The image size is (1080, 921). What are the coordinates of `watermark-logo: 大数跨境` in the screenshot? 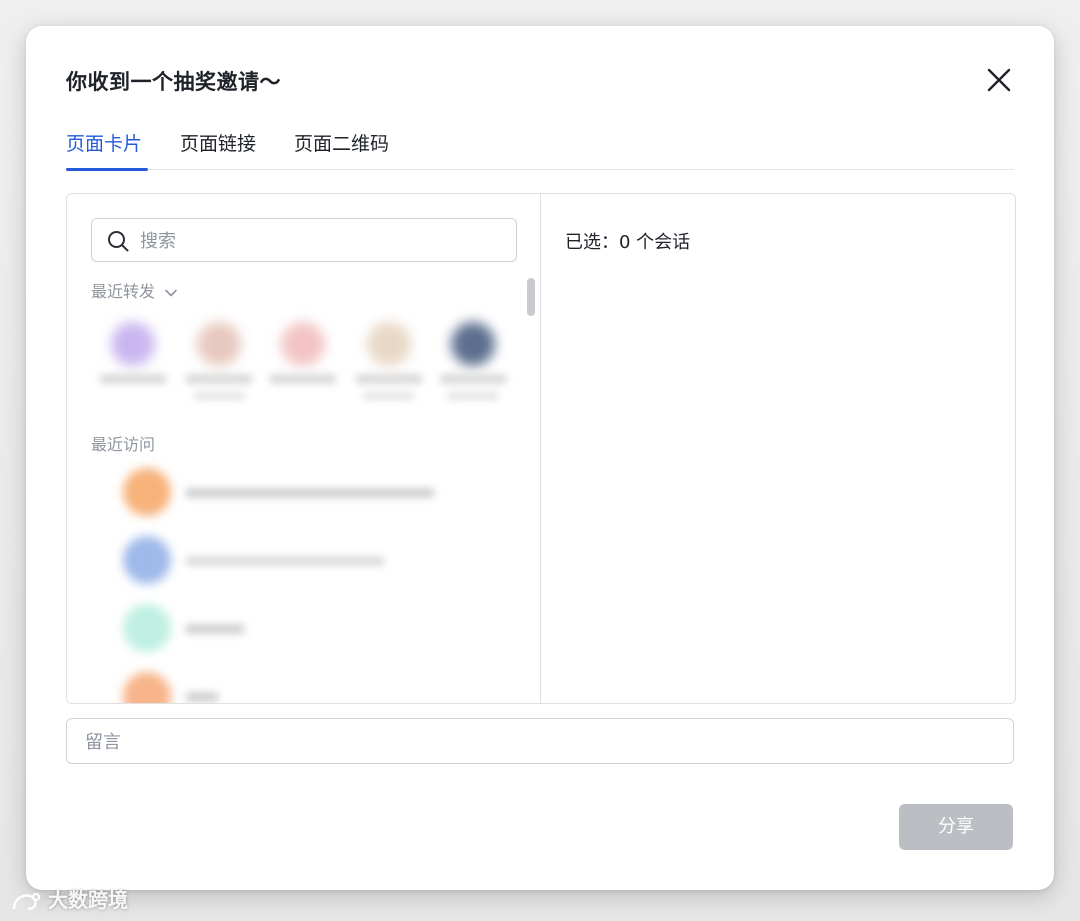 It's located at (69, 898).